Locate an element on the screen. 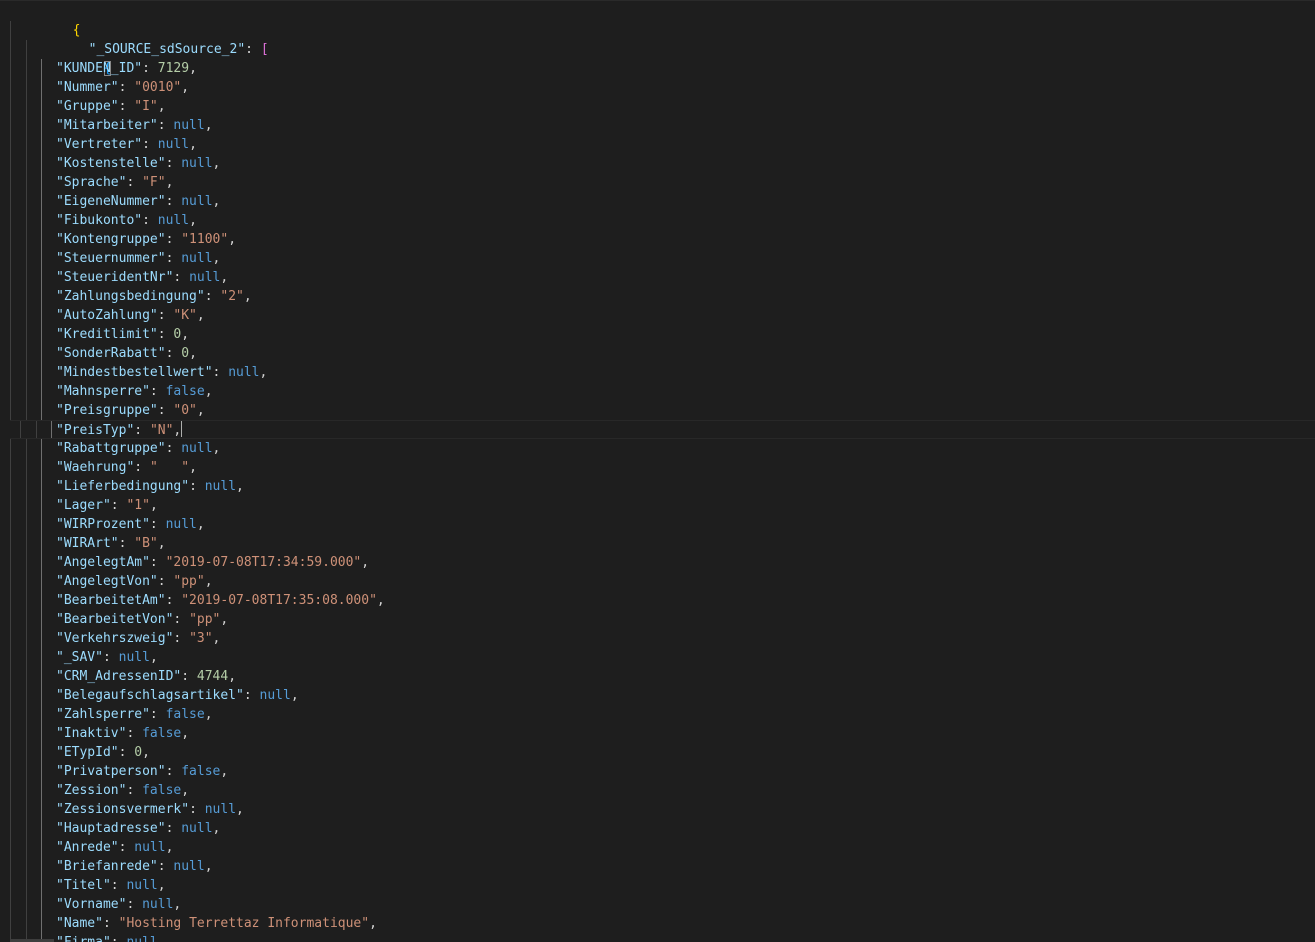 This screenshot has width=1315, height=942. code-line-entry: "Lieferbedingung": null, is located at coordinates (657, 486).